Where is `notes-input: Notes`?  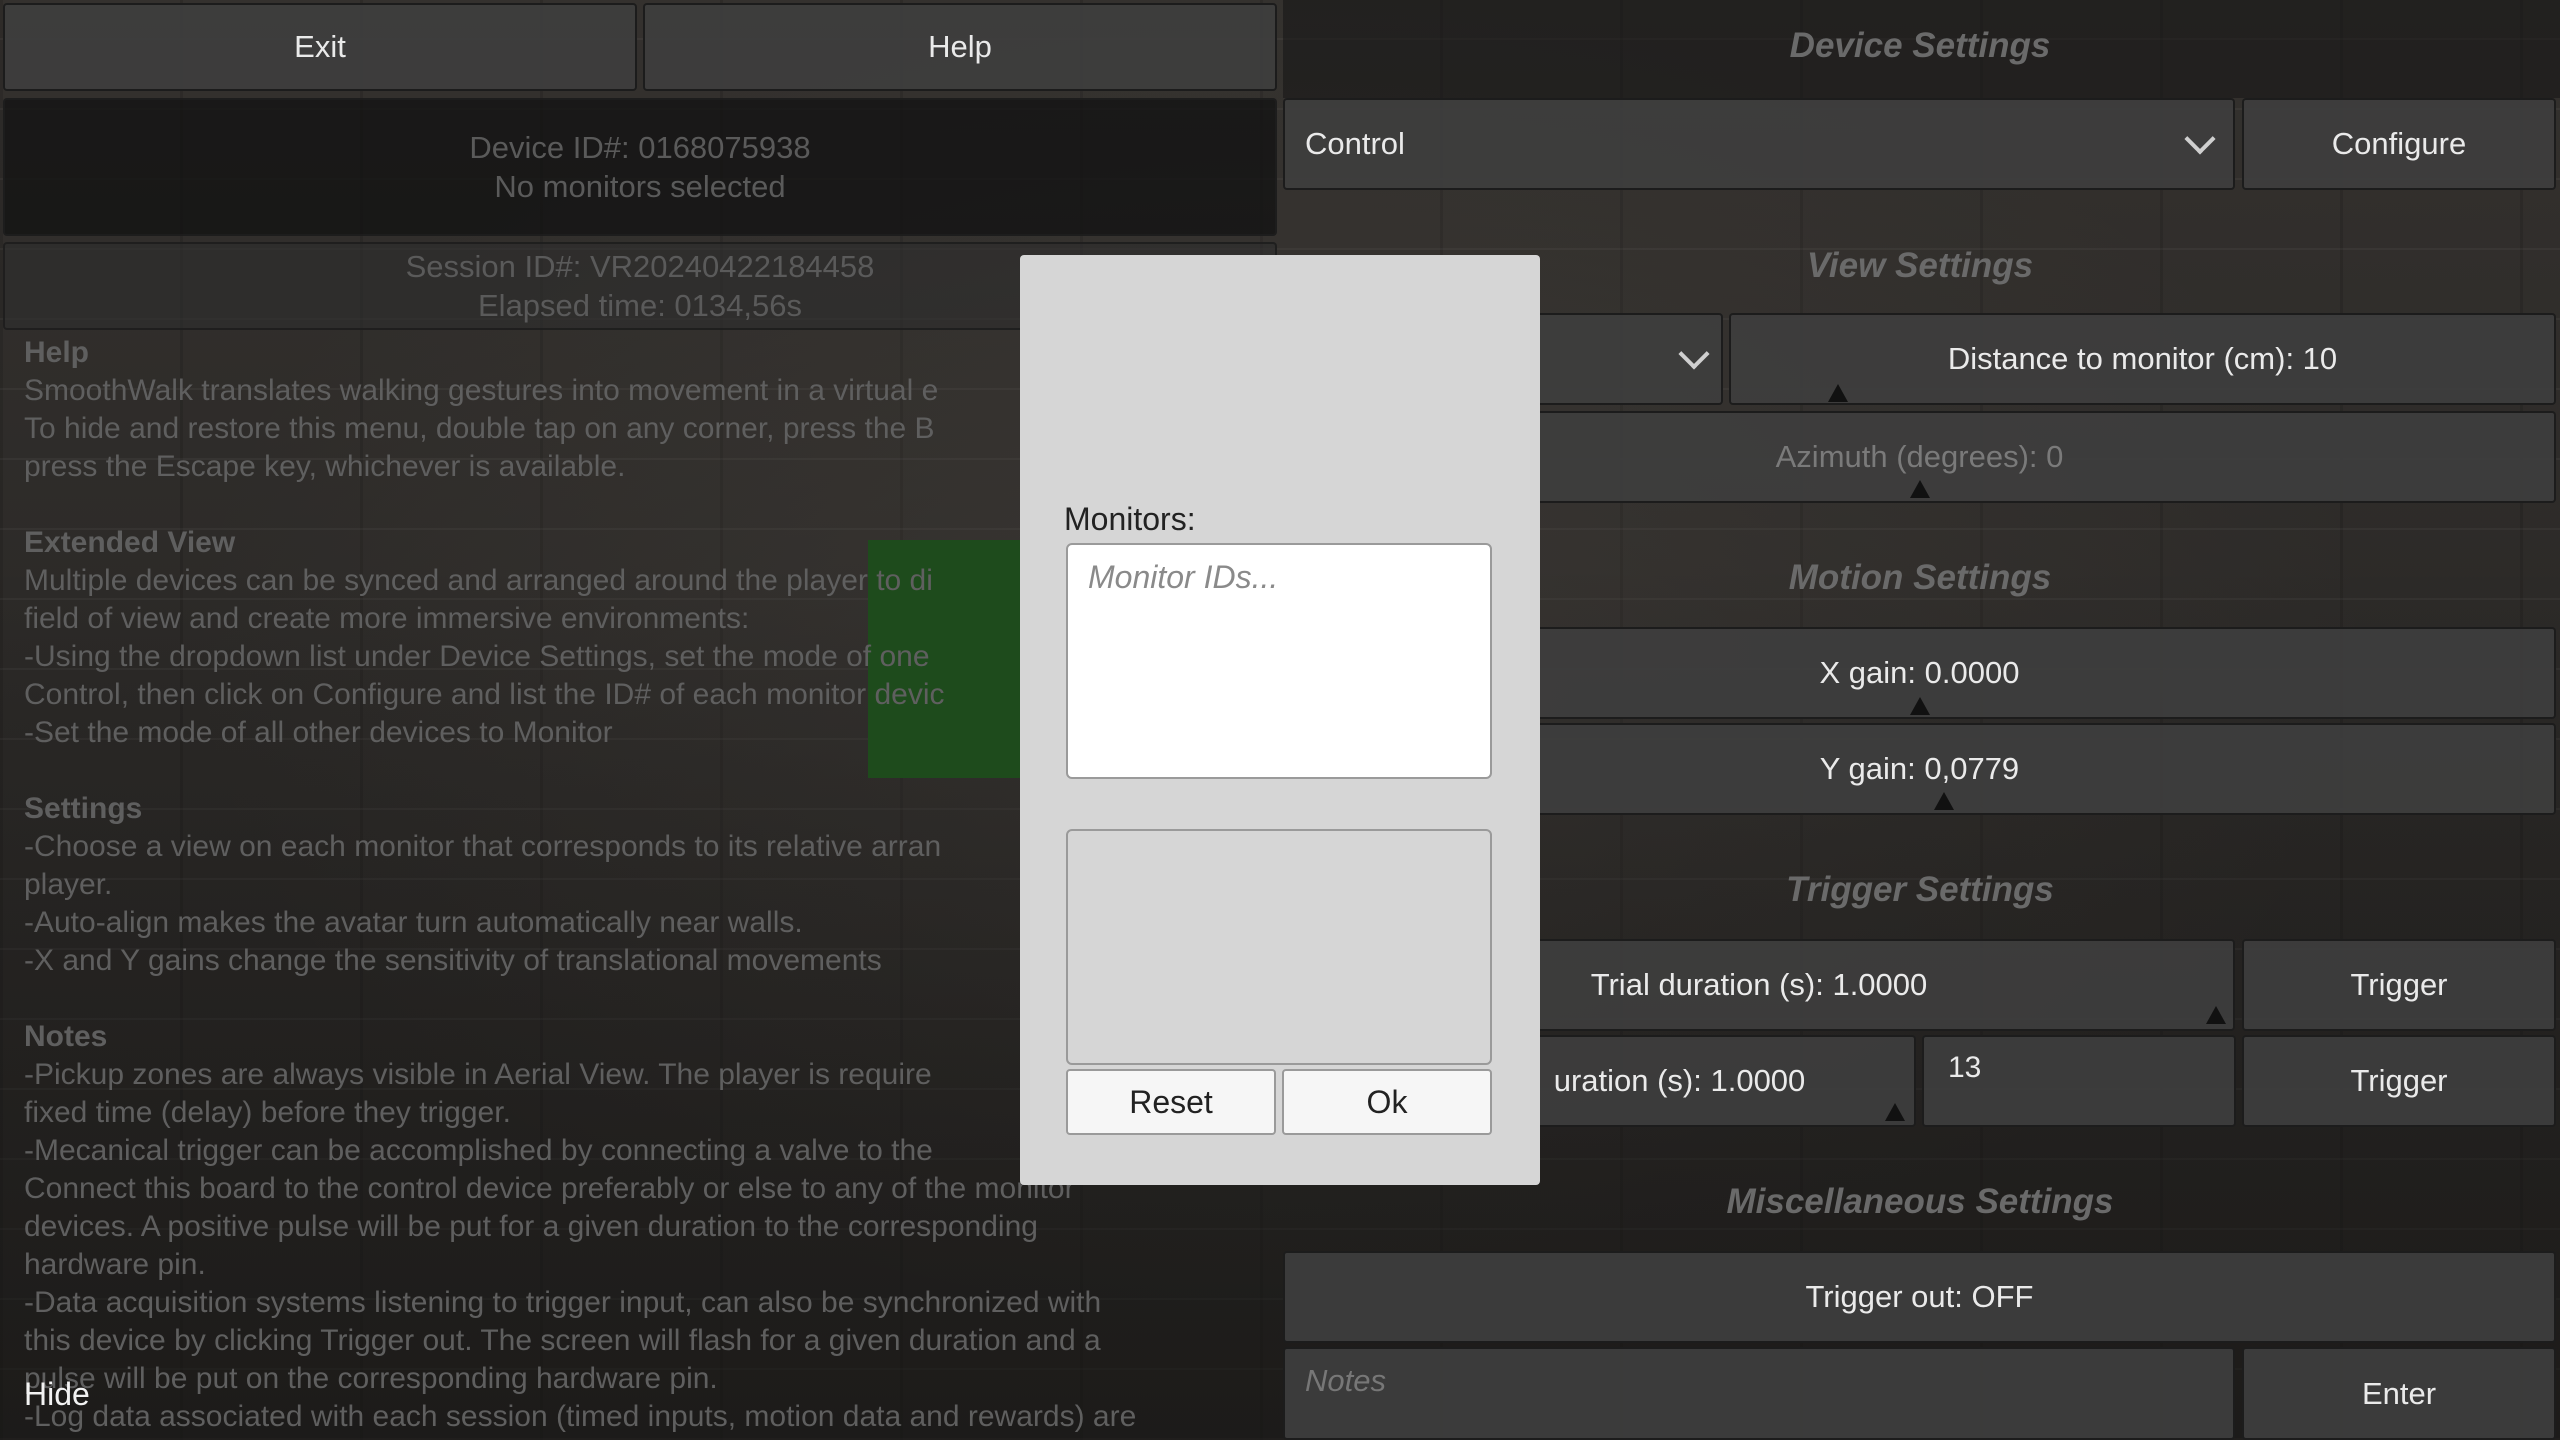 notes-input: Notes is located at coordinates (1759, 1393).